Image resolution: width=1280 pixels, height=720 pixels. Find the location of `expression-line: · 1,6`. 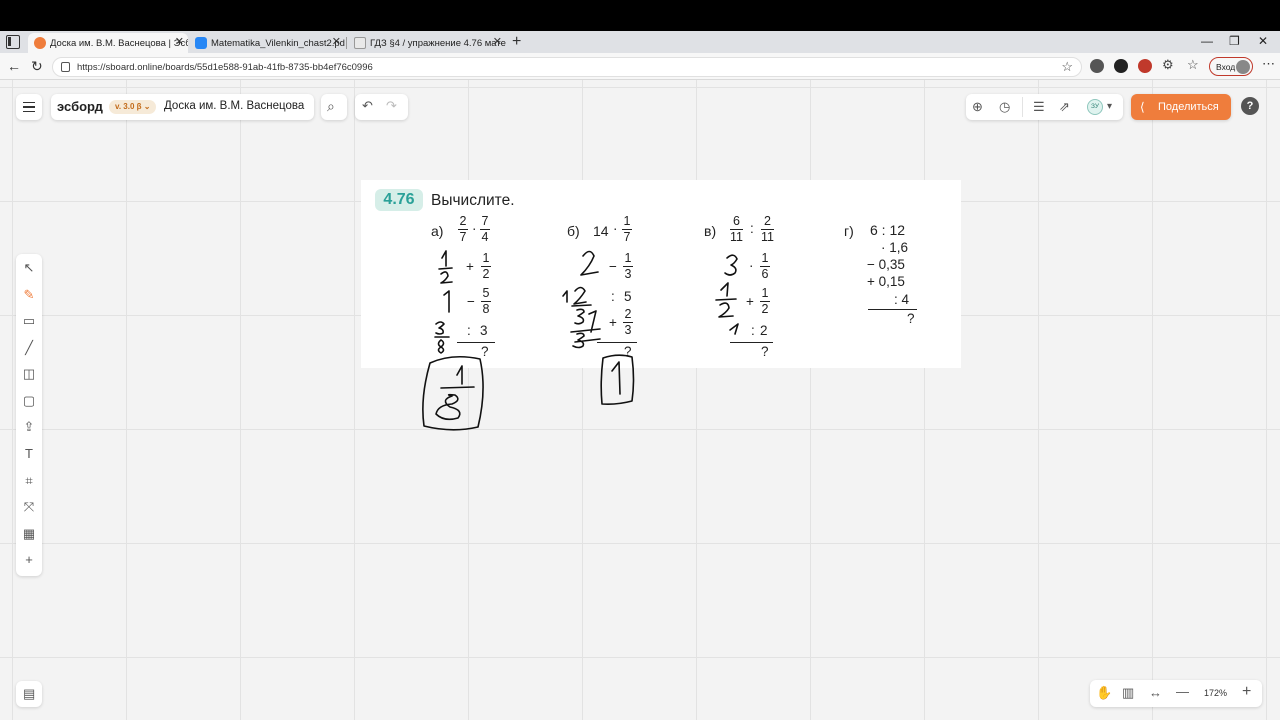

expression-line: · 1,6 is located at coordinates (895, 247).